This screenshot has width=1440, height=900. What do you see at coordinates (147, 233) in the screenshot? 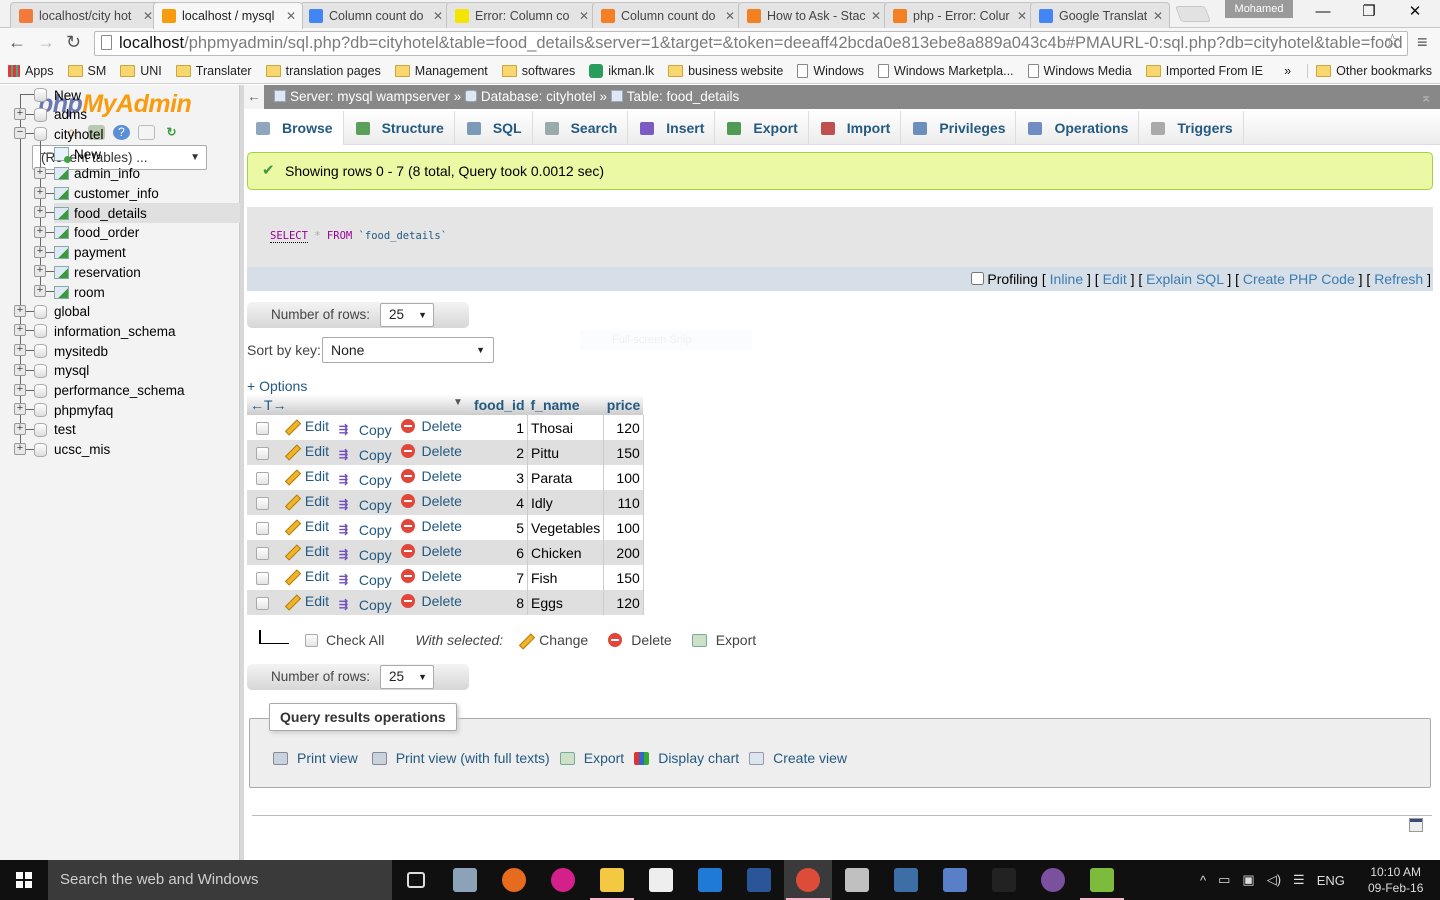
I see `tree-item-food-order: food_order` at bounding box center [147, 233].